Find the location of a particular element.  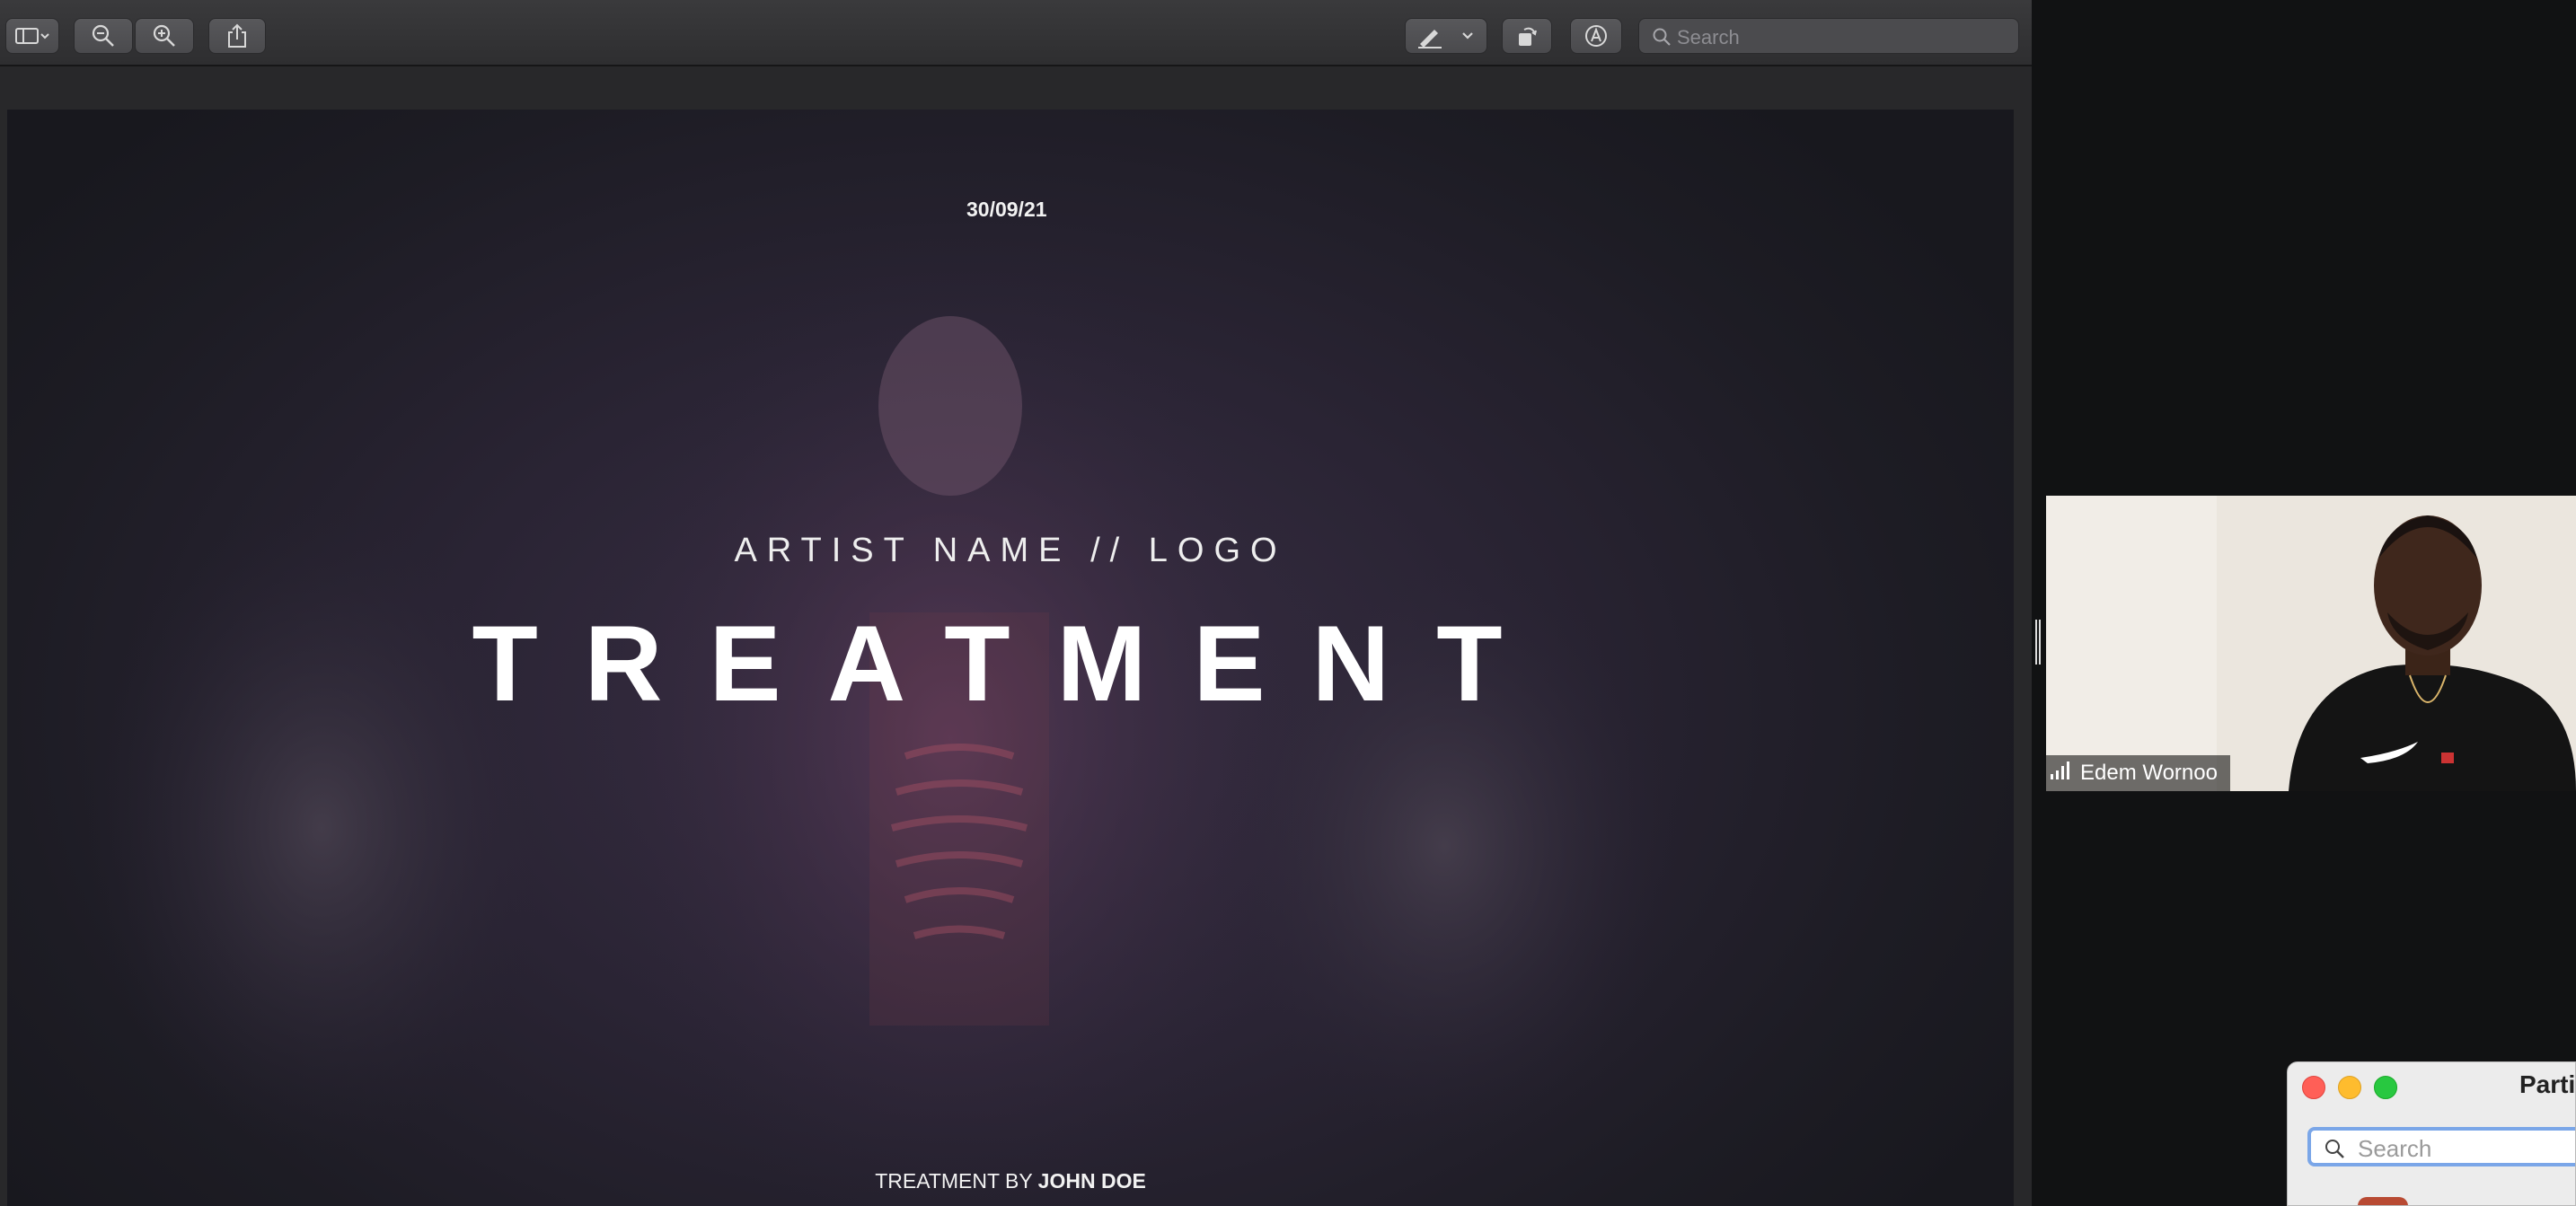

rotate-icon is located at coordinates (1526, 36).